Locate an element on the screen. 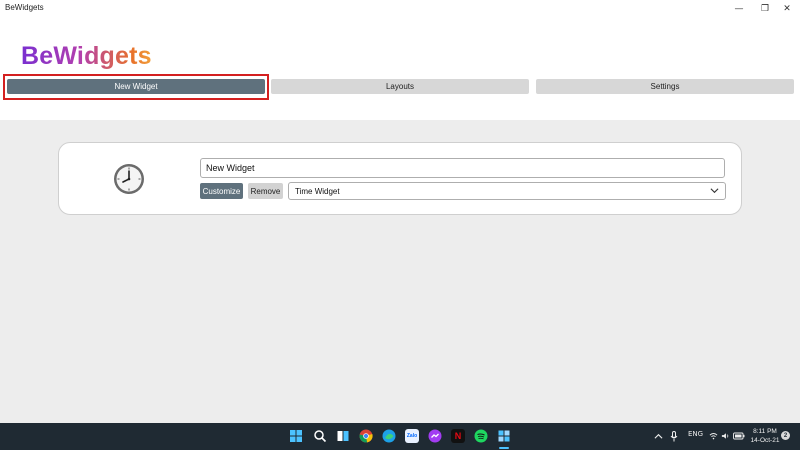 The image size is (800, 450). task-view-icon is located at coordinates (343, 436).